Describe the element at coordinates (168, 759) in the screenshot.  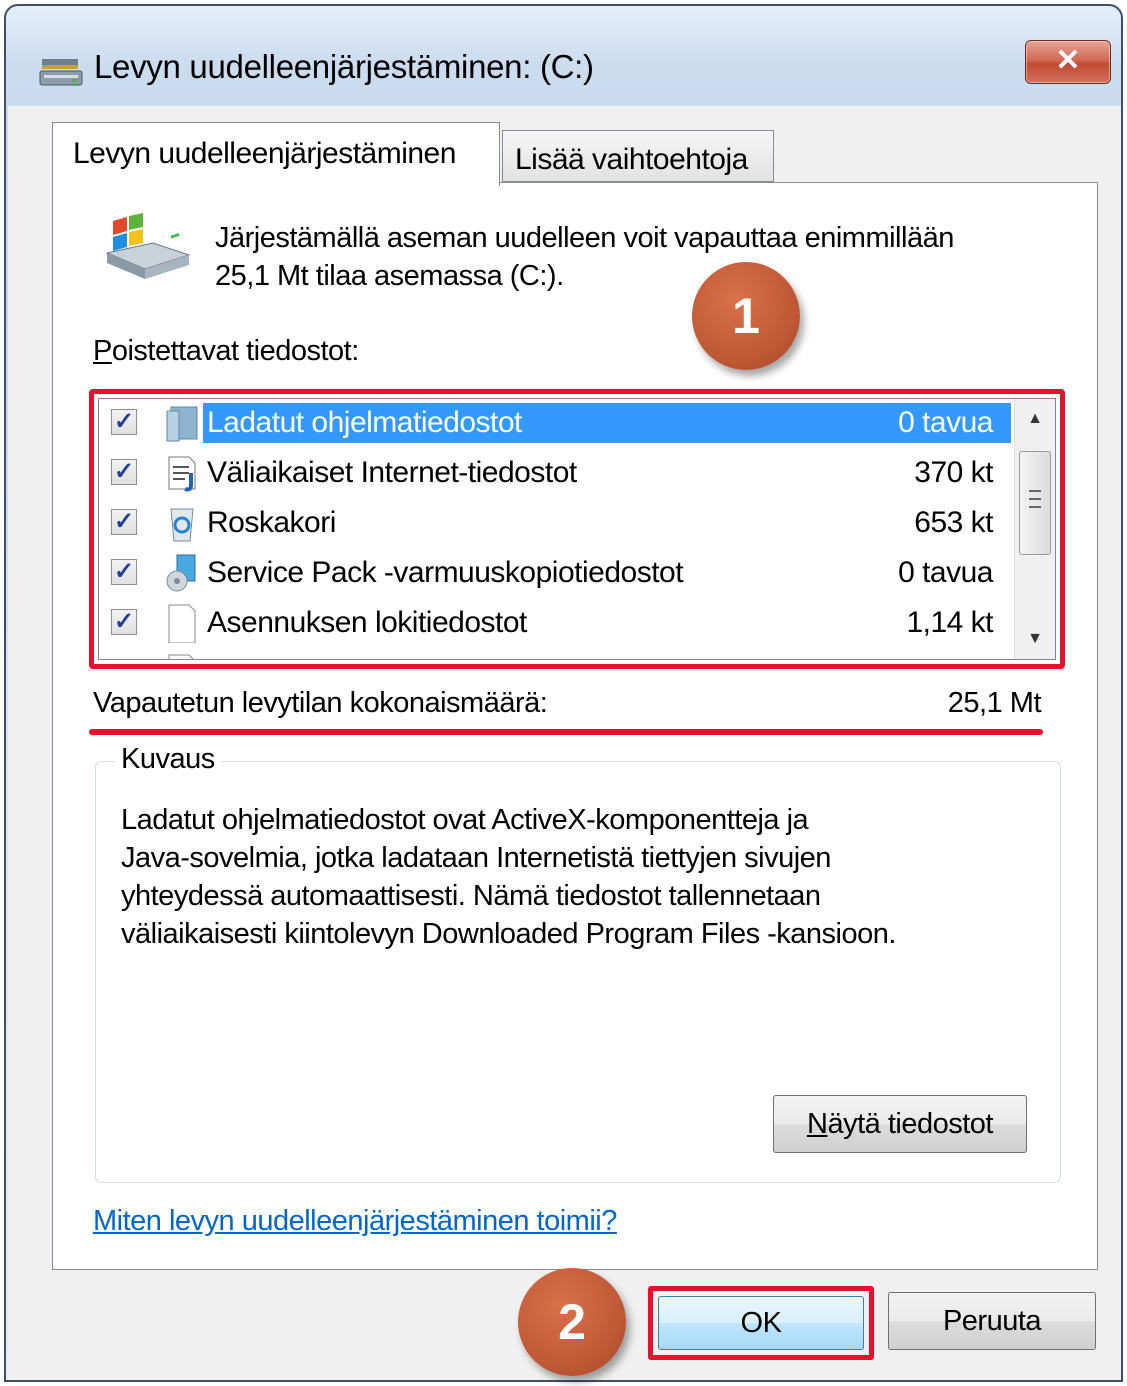
I see `description-title: Kuvaus` at that location.